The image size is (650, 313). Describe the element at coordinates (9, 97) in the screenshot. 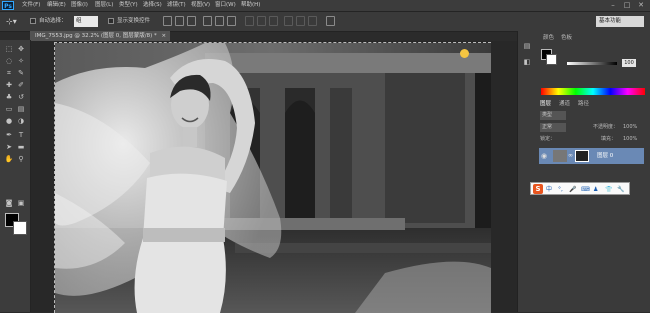

I see `clone-stamp-tool-icon: ♣` at that location.